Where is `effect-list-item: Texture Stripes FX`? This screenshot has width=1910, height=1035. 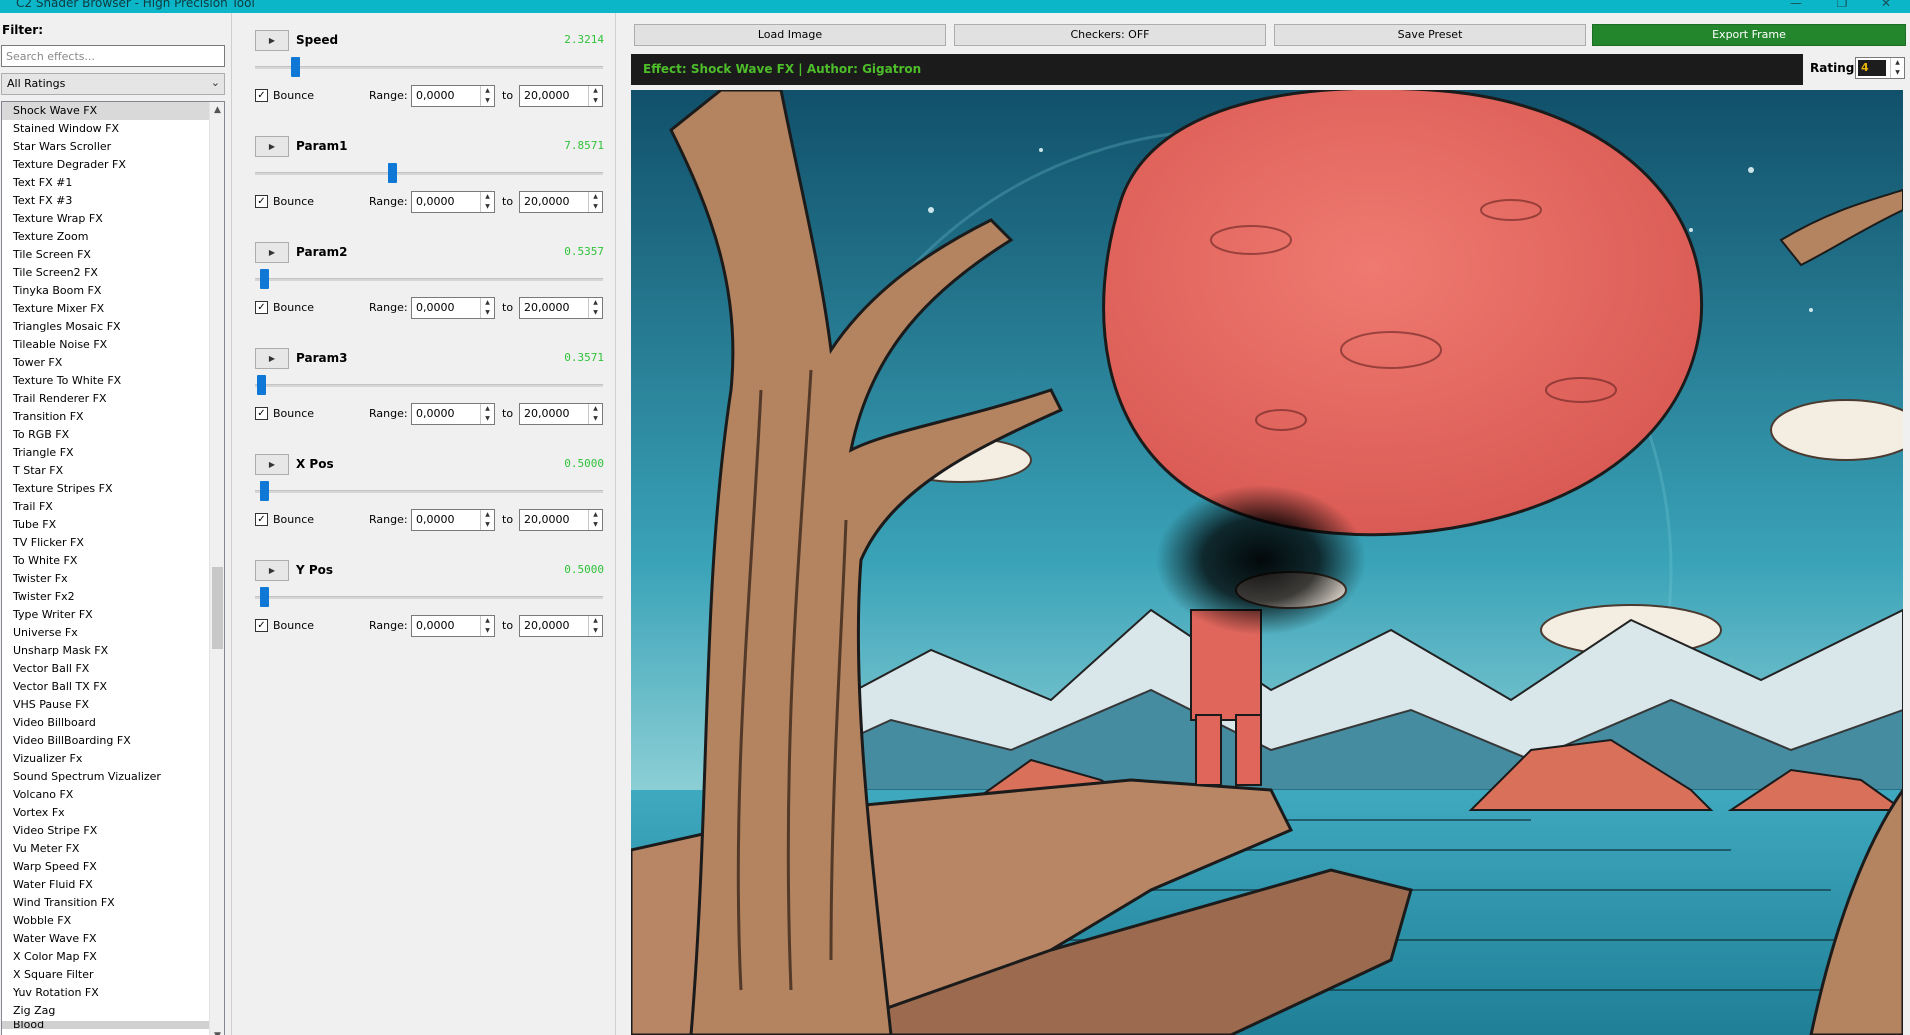
effect-list-item: Texture Stripes FX is located at coordinates (106, 489).